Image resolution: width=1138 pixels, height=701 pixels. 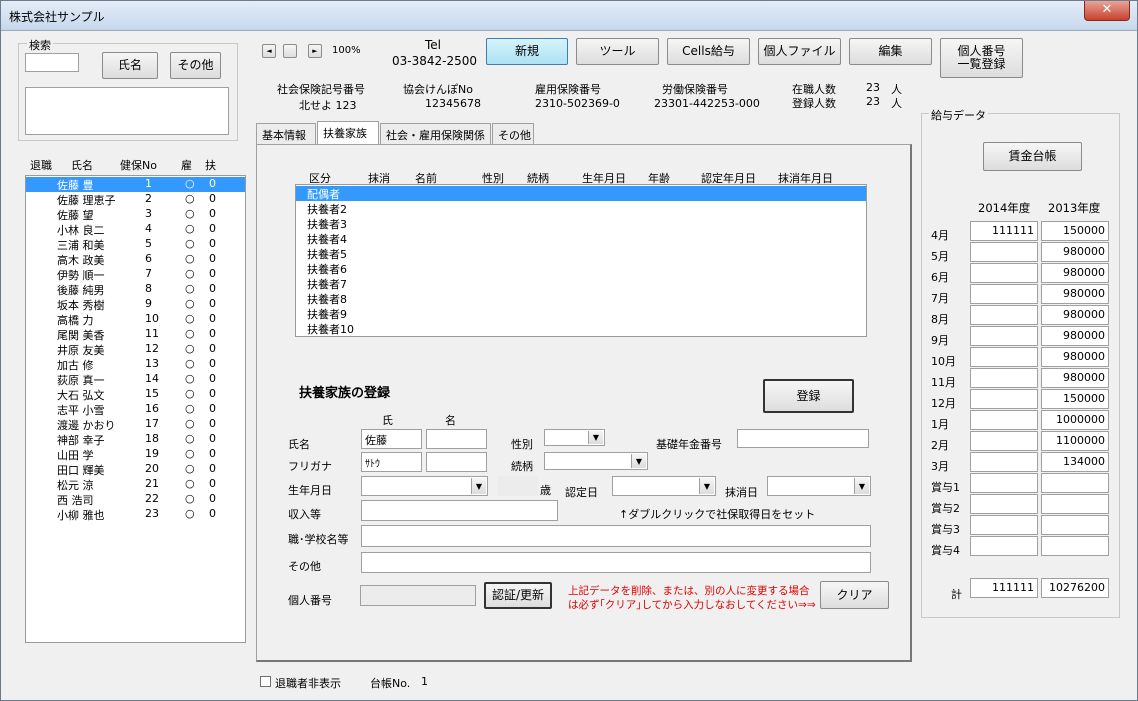 I want to click on tab-dependents: 扶養家族, so click(x=348, y=132).